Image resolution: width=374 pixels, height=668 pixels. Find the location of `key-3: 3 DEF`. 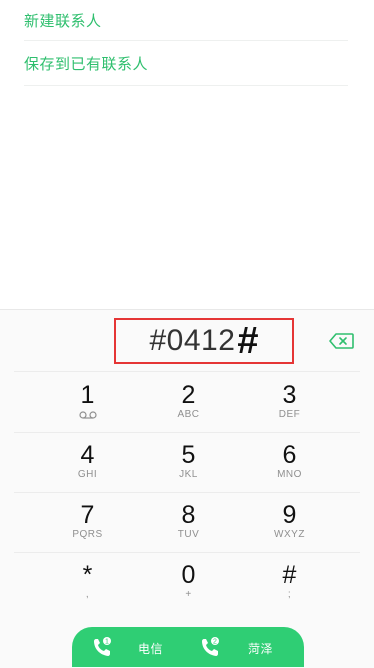

key-3: 3 DEF is located at coordinates (289, 402).